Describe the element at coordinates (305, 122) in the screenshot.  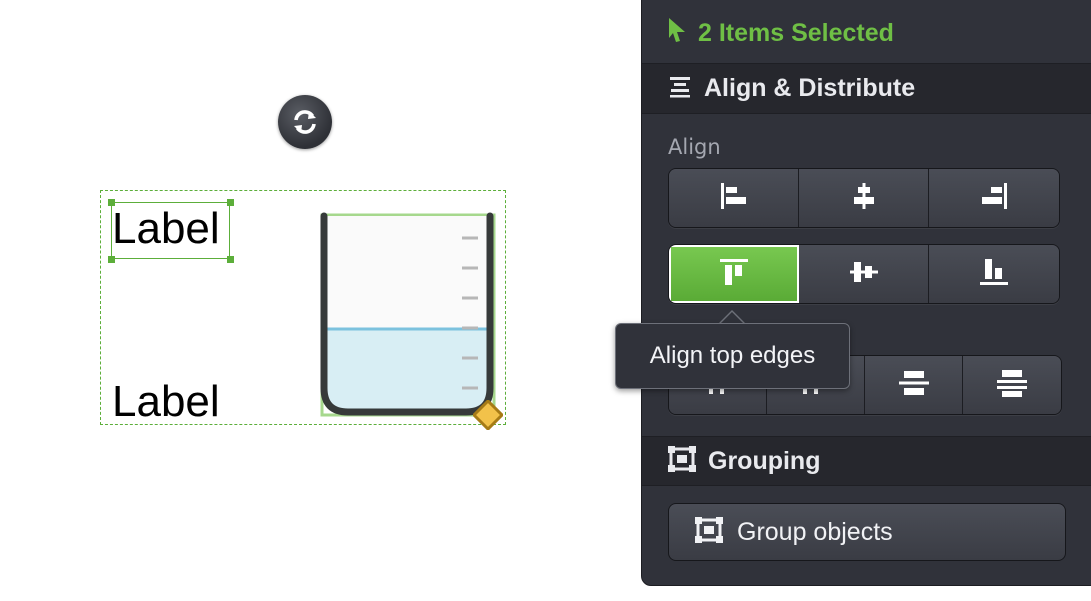
I see `rotate-icon` at that location.